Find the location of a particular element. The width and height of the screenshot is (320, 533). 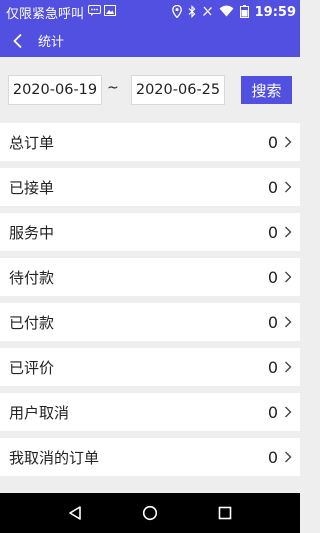

square-recents-icon is located at coordinates (224, 513).